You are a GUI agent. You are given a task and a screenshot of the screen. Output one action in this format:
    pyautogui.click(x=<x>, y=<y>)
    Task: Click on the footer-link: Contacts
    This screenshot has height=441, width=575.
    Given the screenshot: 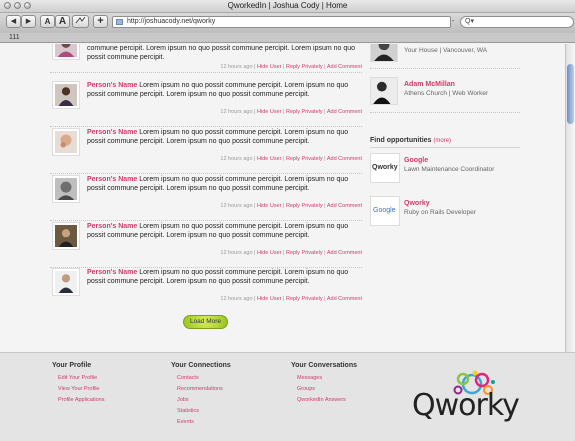 What is the action you would take?
    pyautogui.click(x=204, y=378)
    